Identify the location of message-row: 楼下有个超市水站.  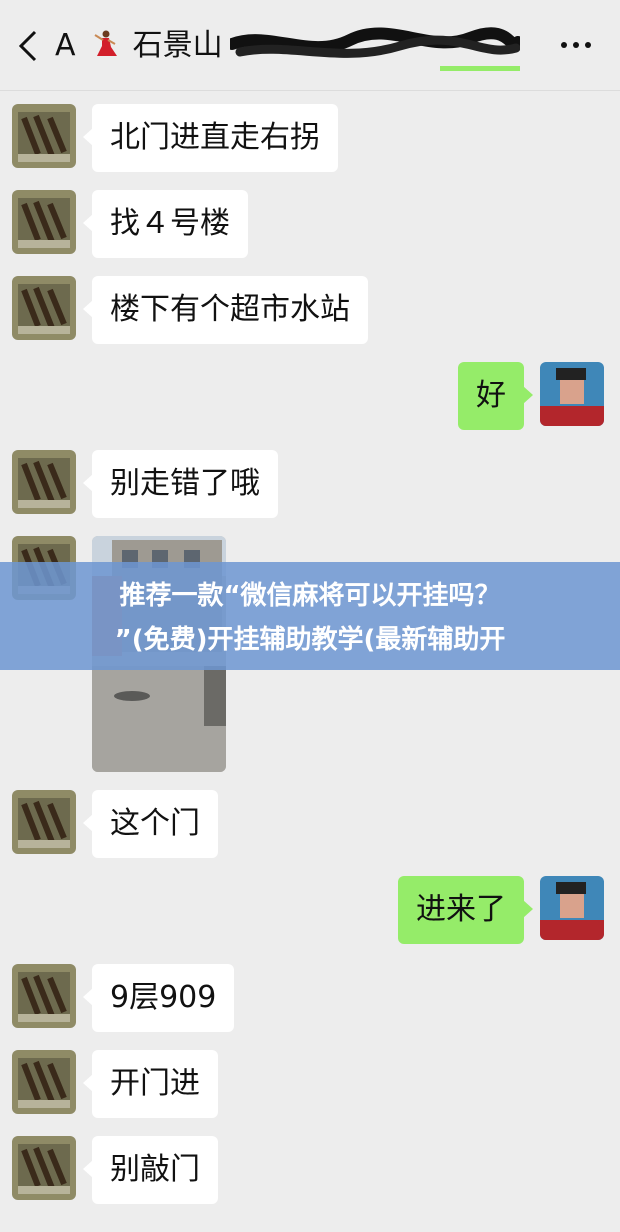
(190, 310).